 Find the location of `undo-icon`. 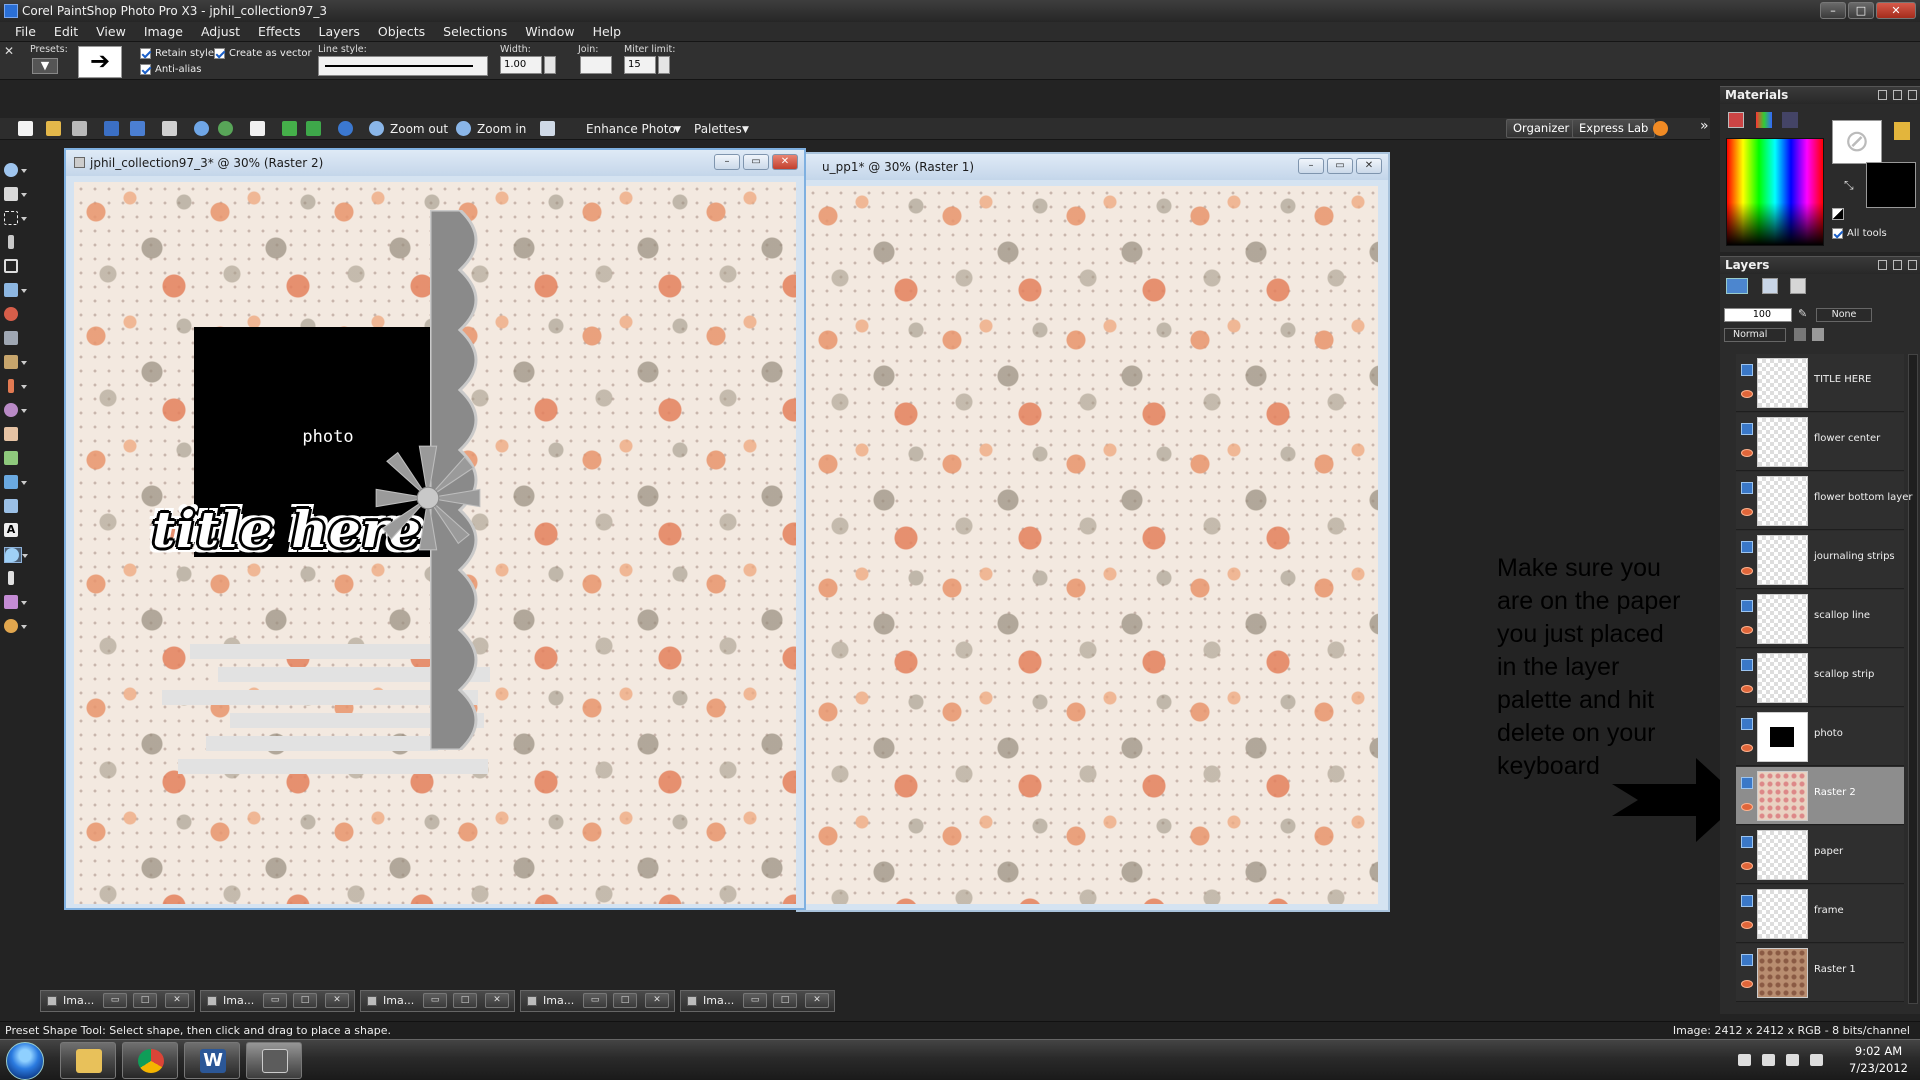

undo-icon is located at coordinates (201, 128).